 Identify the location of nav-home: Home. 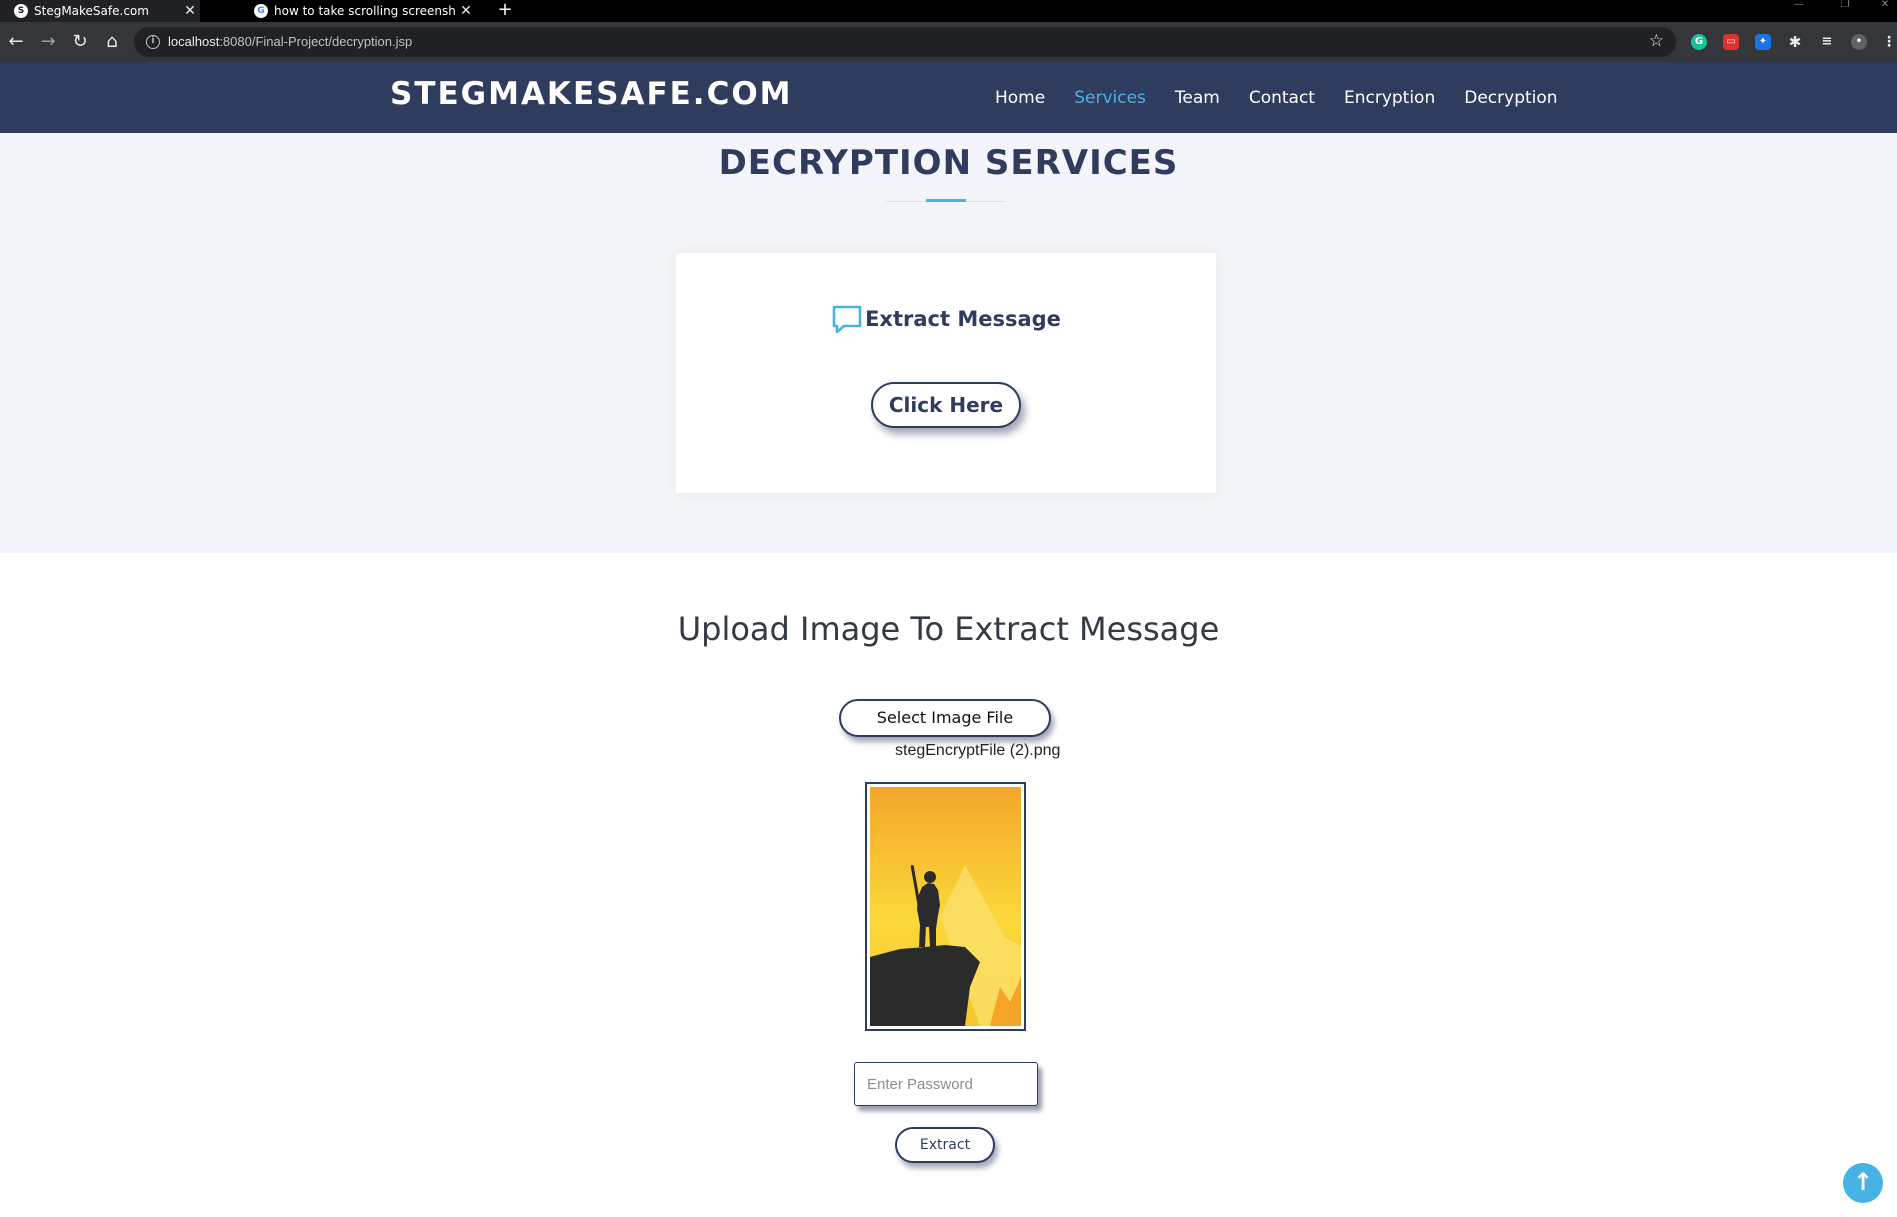
(1020, 98).